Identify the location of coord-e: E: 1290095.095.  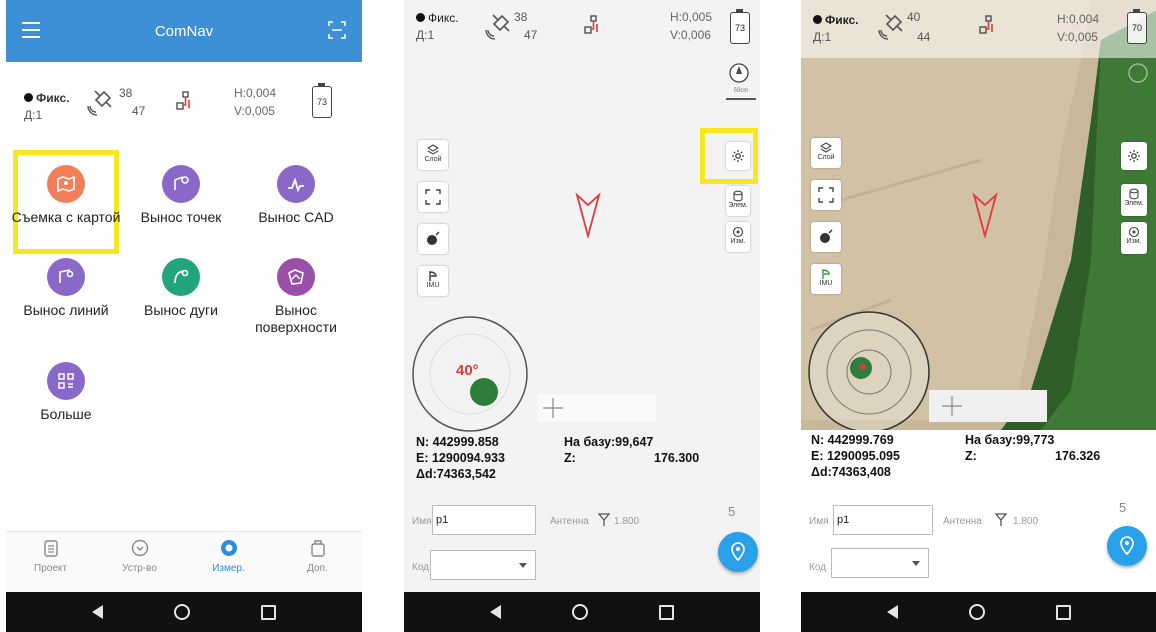
(855, 456).